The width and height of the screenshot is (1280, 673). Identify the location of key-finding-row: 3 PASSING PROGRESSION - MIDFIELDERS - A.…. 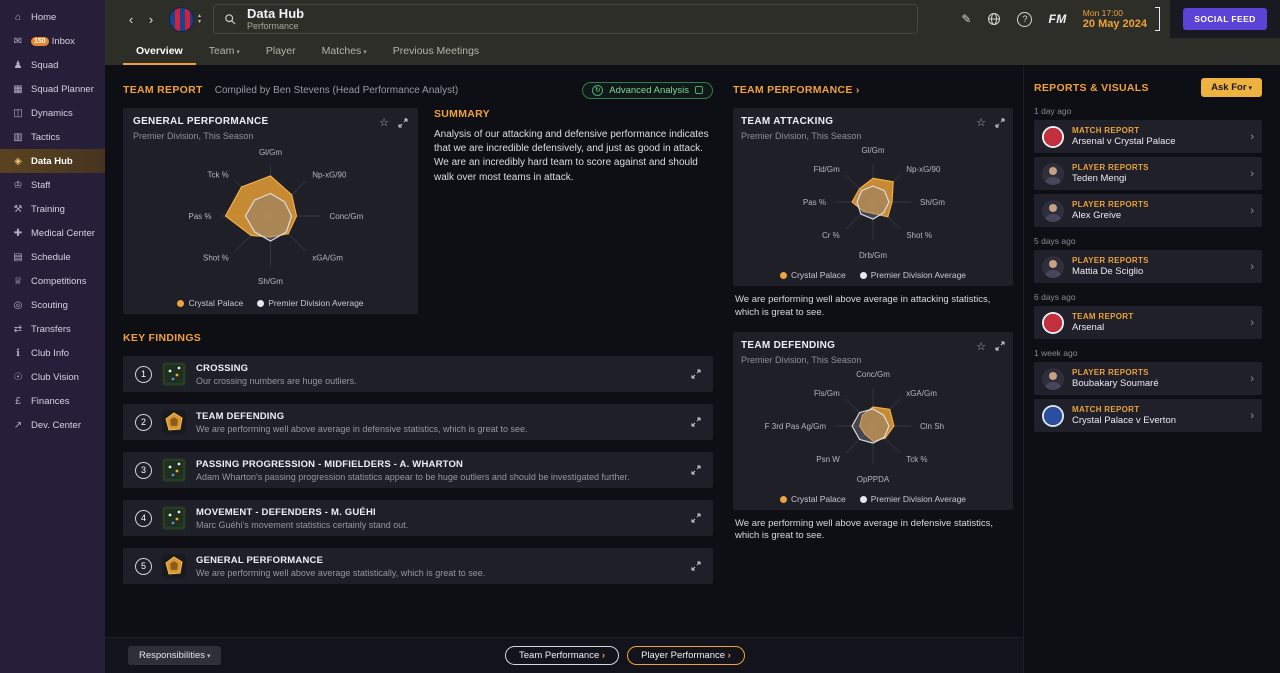
(418, 470).